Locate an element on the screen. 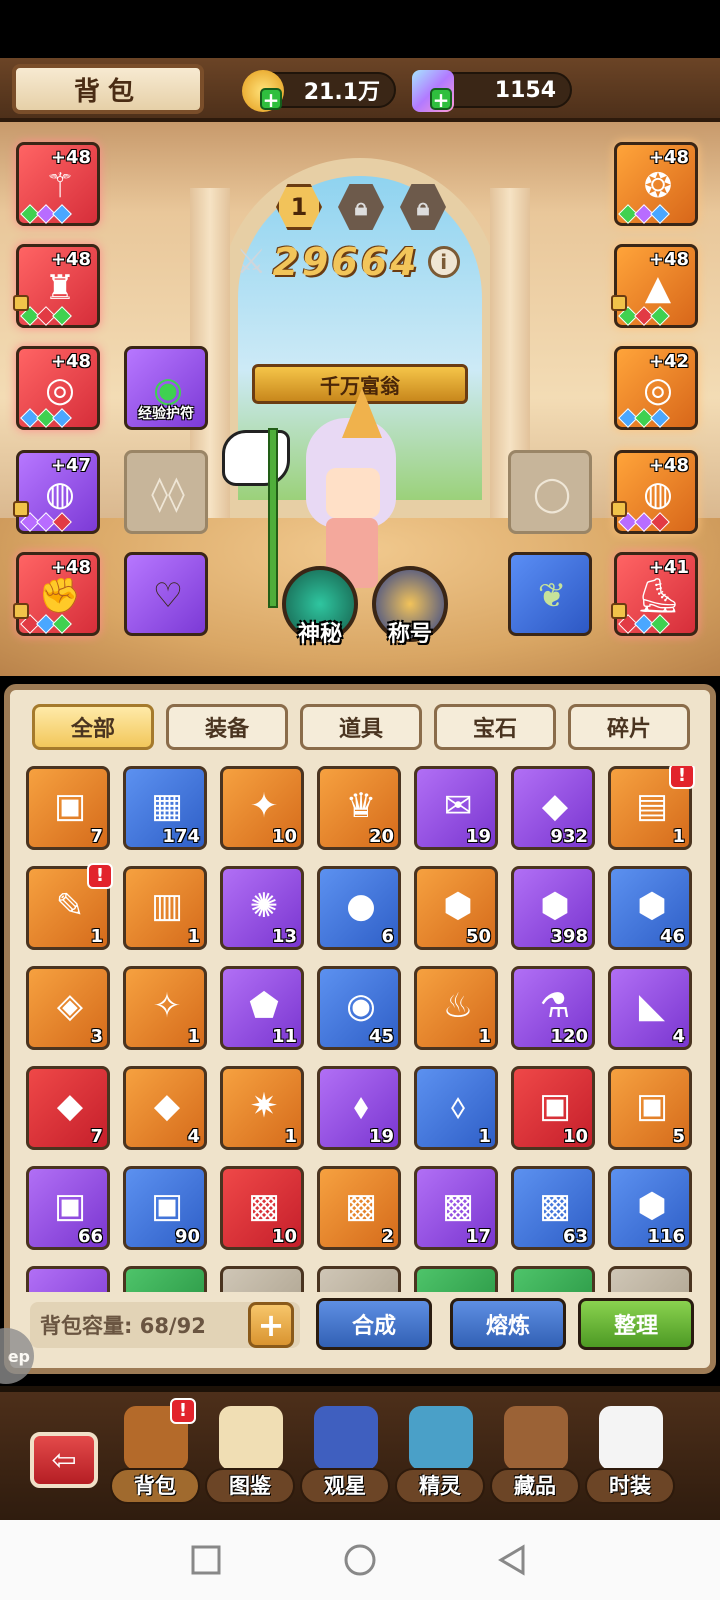 This screenshot has height=1600, width=720. equipment-slot-left: +48 ◎ is located at coordinates (58, 388).